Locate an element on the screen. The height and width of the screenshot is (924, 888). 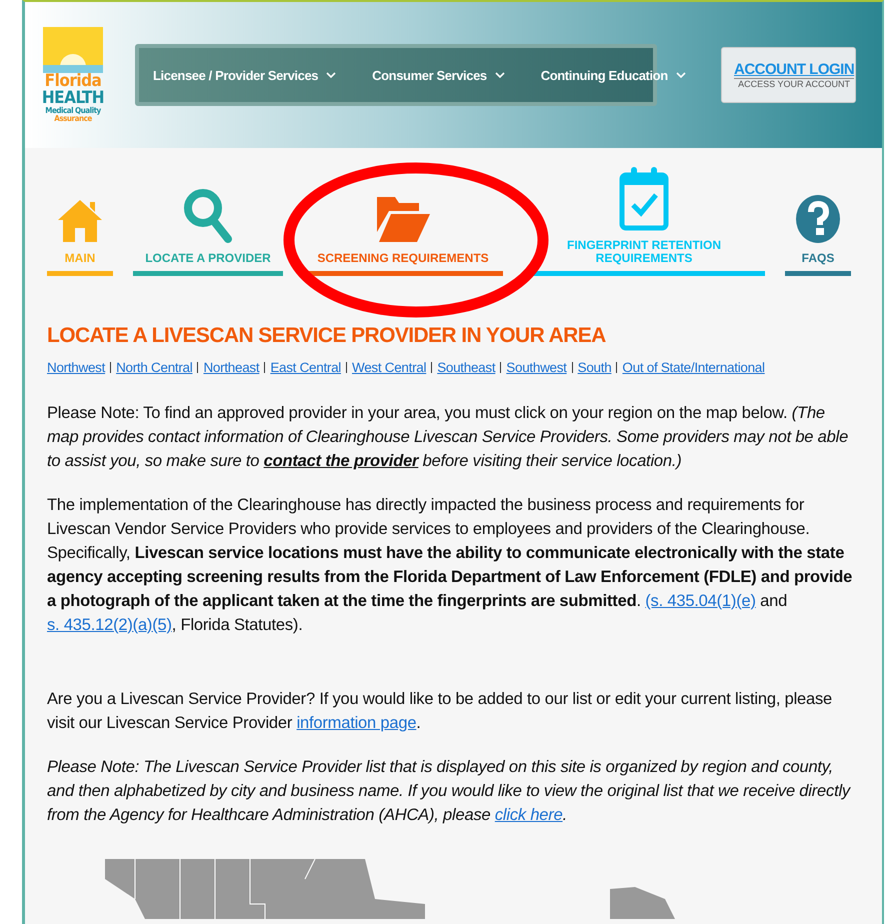
paragraph: Please Note: To find an approved provider in your area, you must click on your region on the map below. (The map provides contact information of Clearinghouse Livescan Service Providers. Some providers may not be able to assist you, so make sure to contact the provider before visiting their service location.) is located at coordinates (448, 437).